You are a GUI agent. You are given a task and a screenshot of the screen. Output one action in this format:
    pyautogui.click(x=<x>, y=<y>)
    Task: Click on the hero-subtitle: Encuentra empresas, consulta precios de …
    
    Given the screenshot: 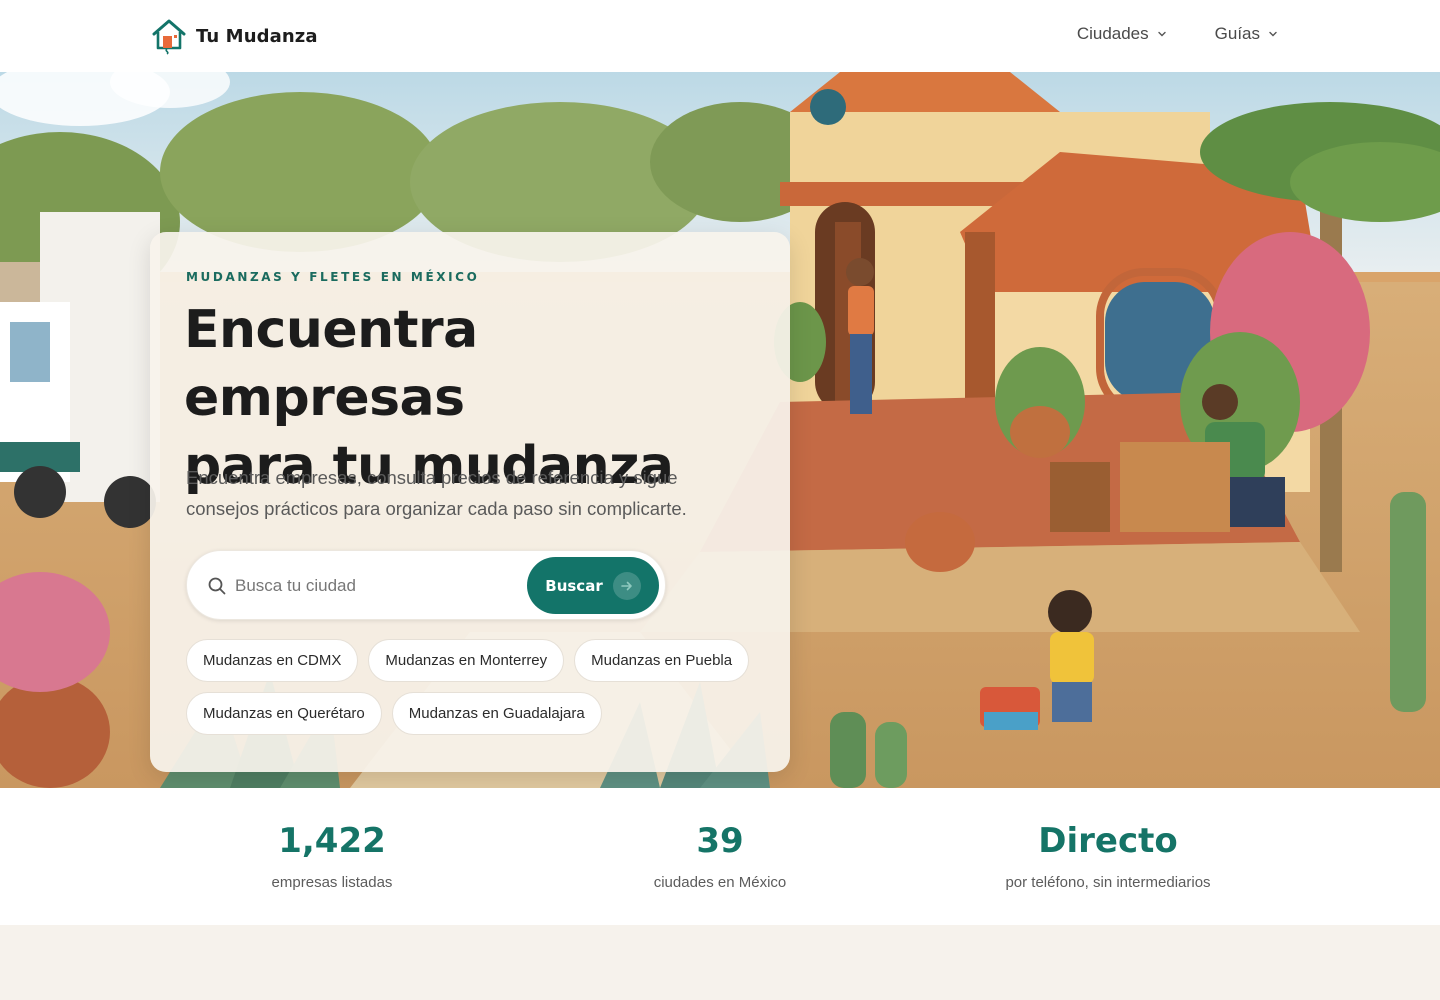 What is the action you would take?
    pyautogui.click(x=436, y=493)
    